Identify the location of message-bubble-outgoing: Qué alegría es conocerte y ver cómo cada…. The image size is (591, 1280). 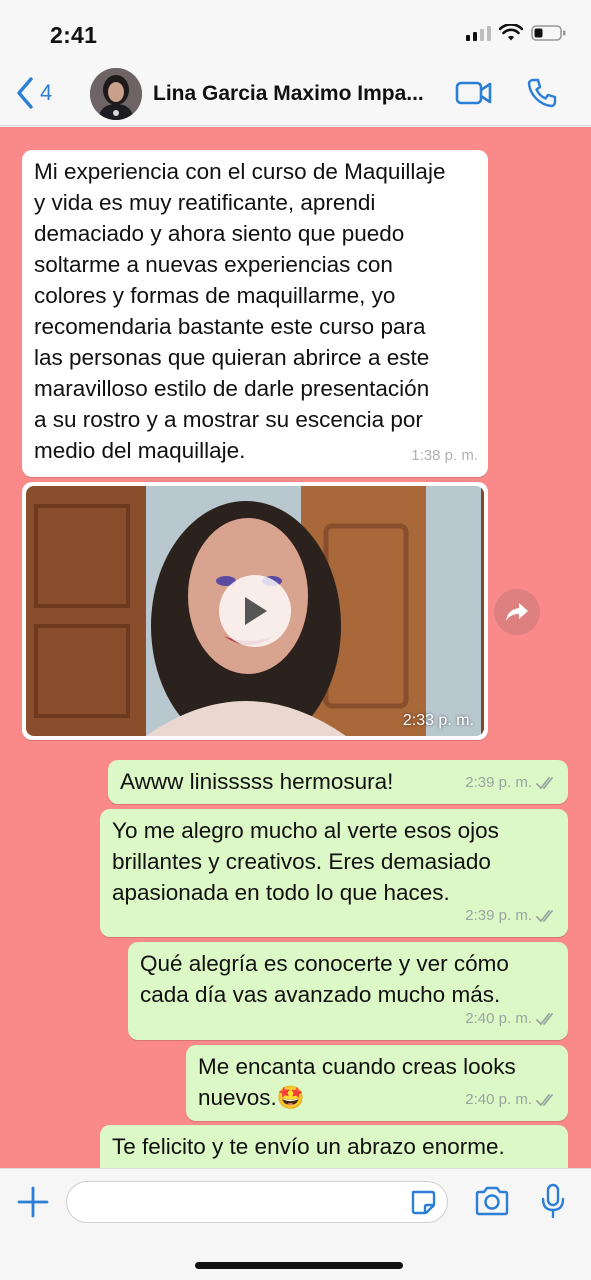
(348, 991).